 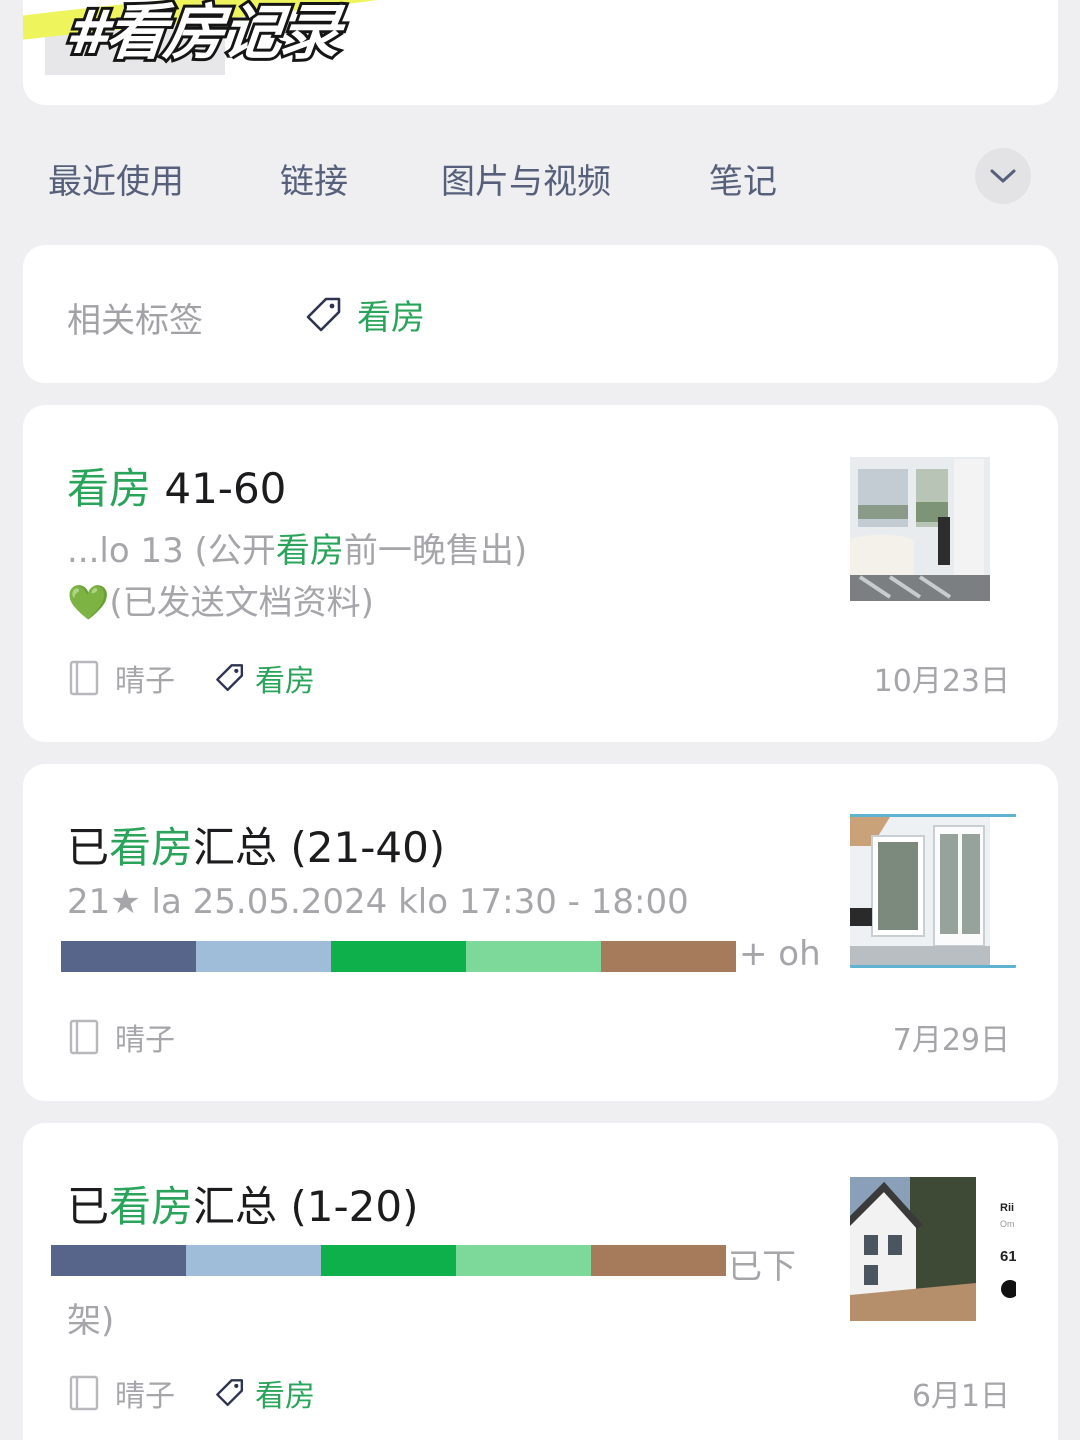 I want to click on svg-text: Rii, so click(x=1007, y=1208).